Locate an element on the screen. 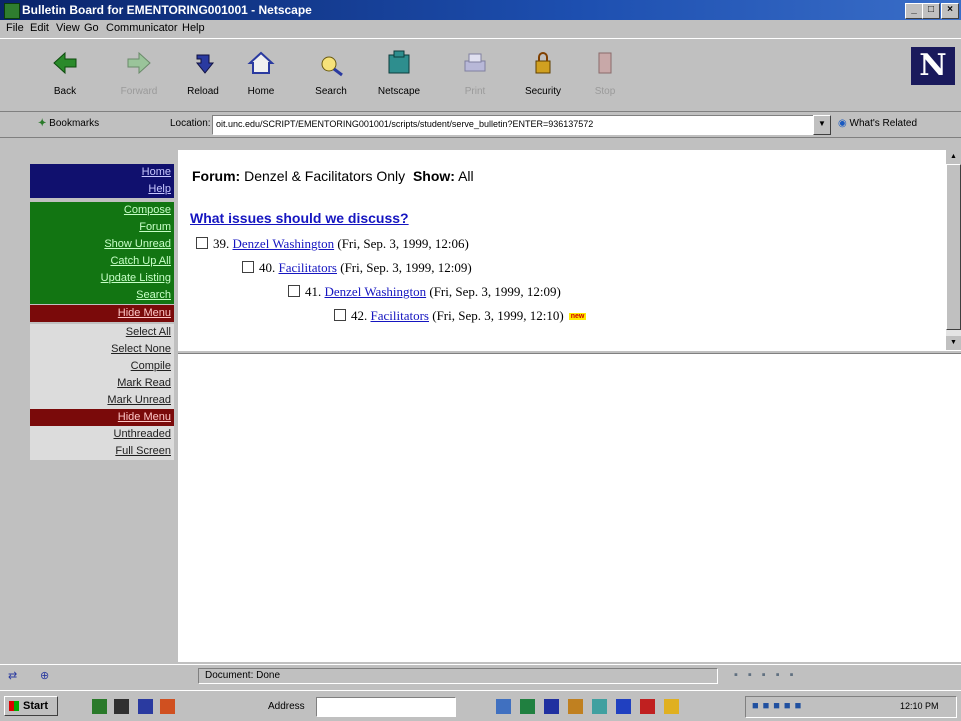 Image resolution: width=961 pixels, height=721 pixels. start-button: Start is located at coordinates (31, 706).